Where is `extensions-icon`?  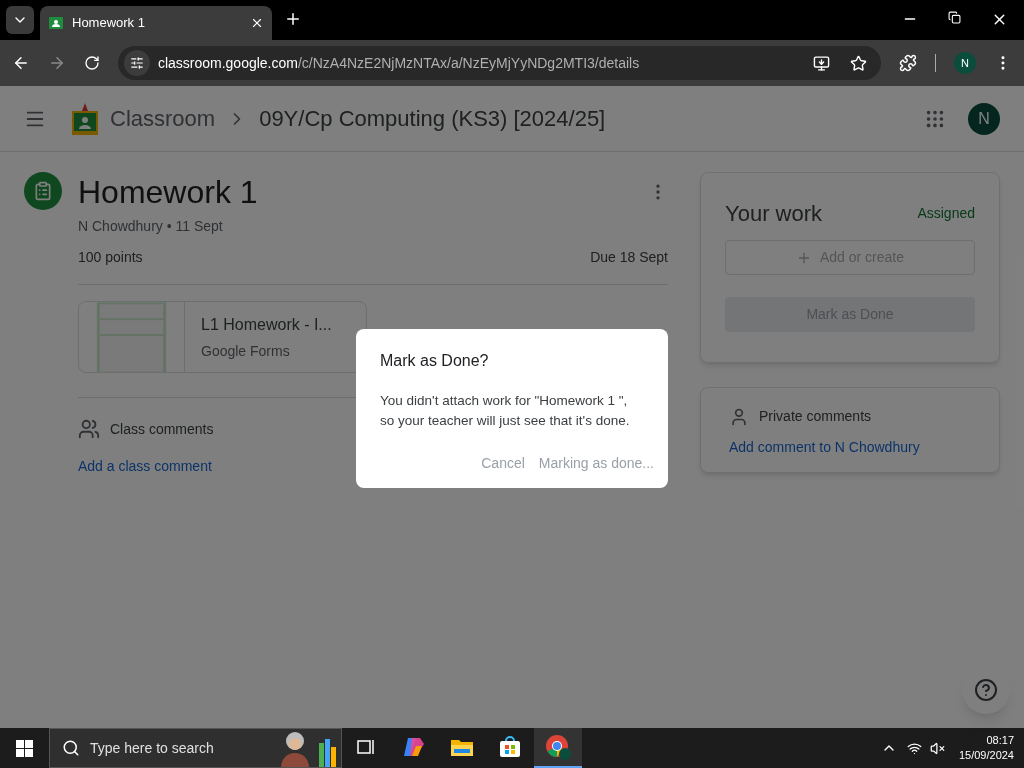 extensions-icon is located at coordinates (908, 63).